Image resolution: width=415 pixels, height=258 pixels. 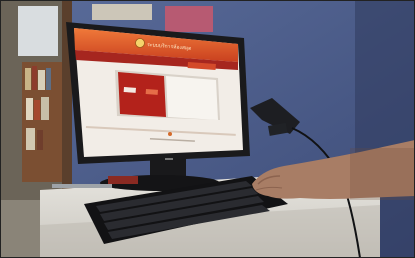 What do you see at coordinates (151, 92) in the screenshot?
I see `screen-panel-button` at bounding box center [151, 92].